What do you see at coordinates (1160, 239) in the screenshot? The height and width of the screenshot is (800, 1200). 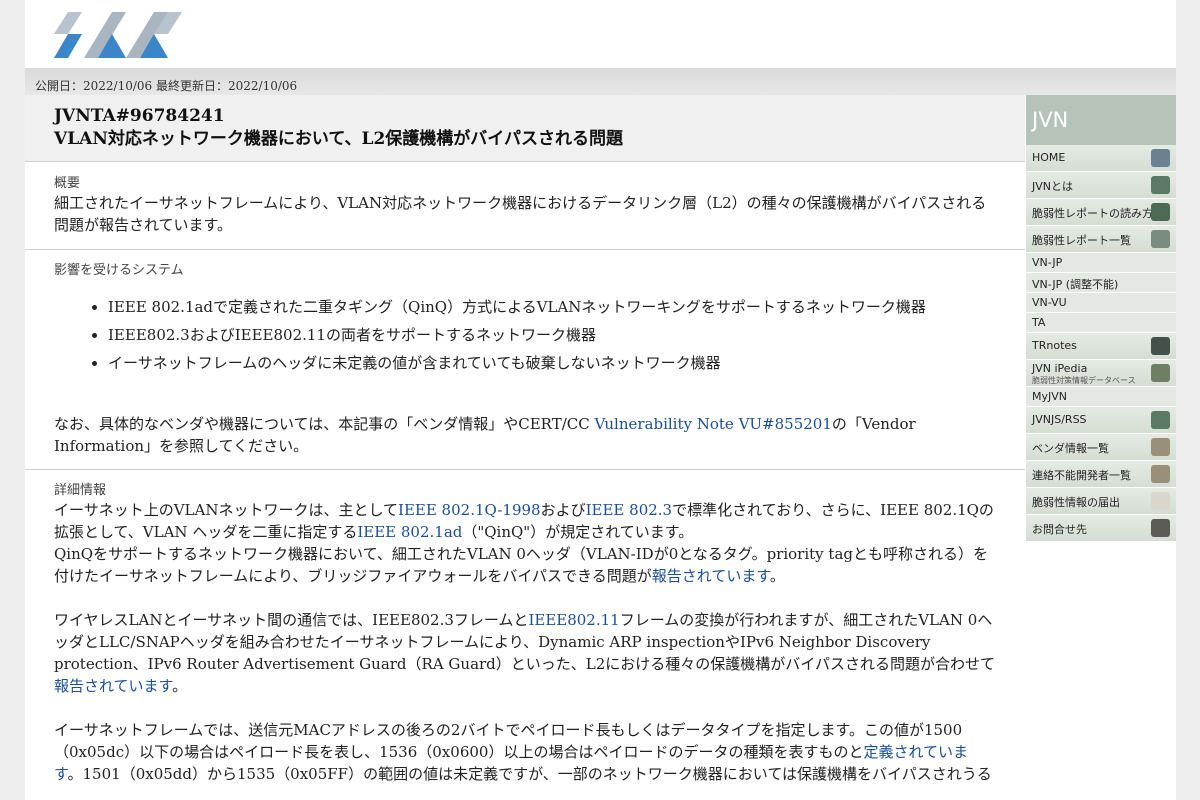 I see `stairs-icon` at bounding box center [1160, 239].